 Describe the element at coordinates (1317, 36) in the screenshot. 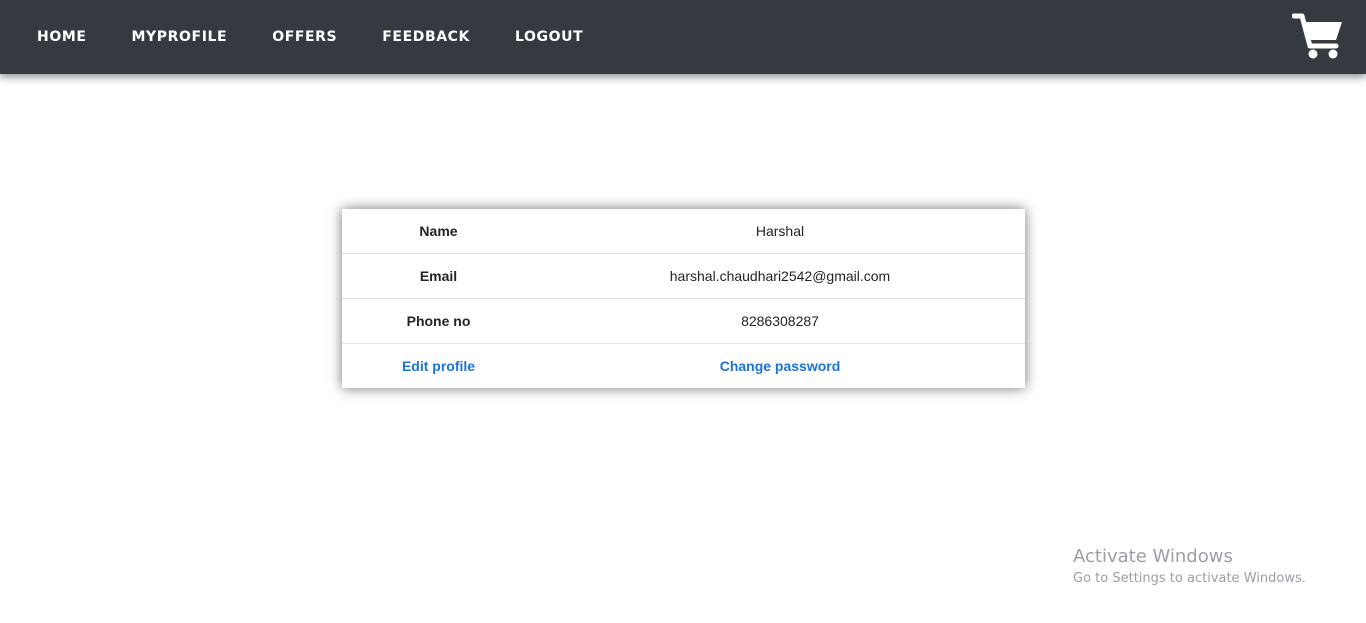

I see `shopping-cart-icon` at that location.